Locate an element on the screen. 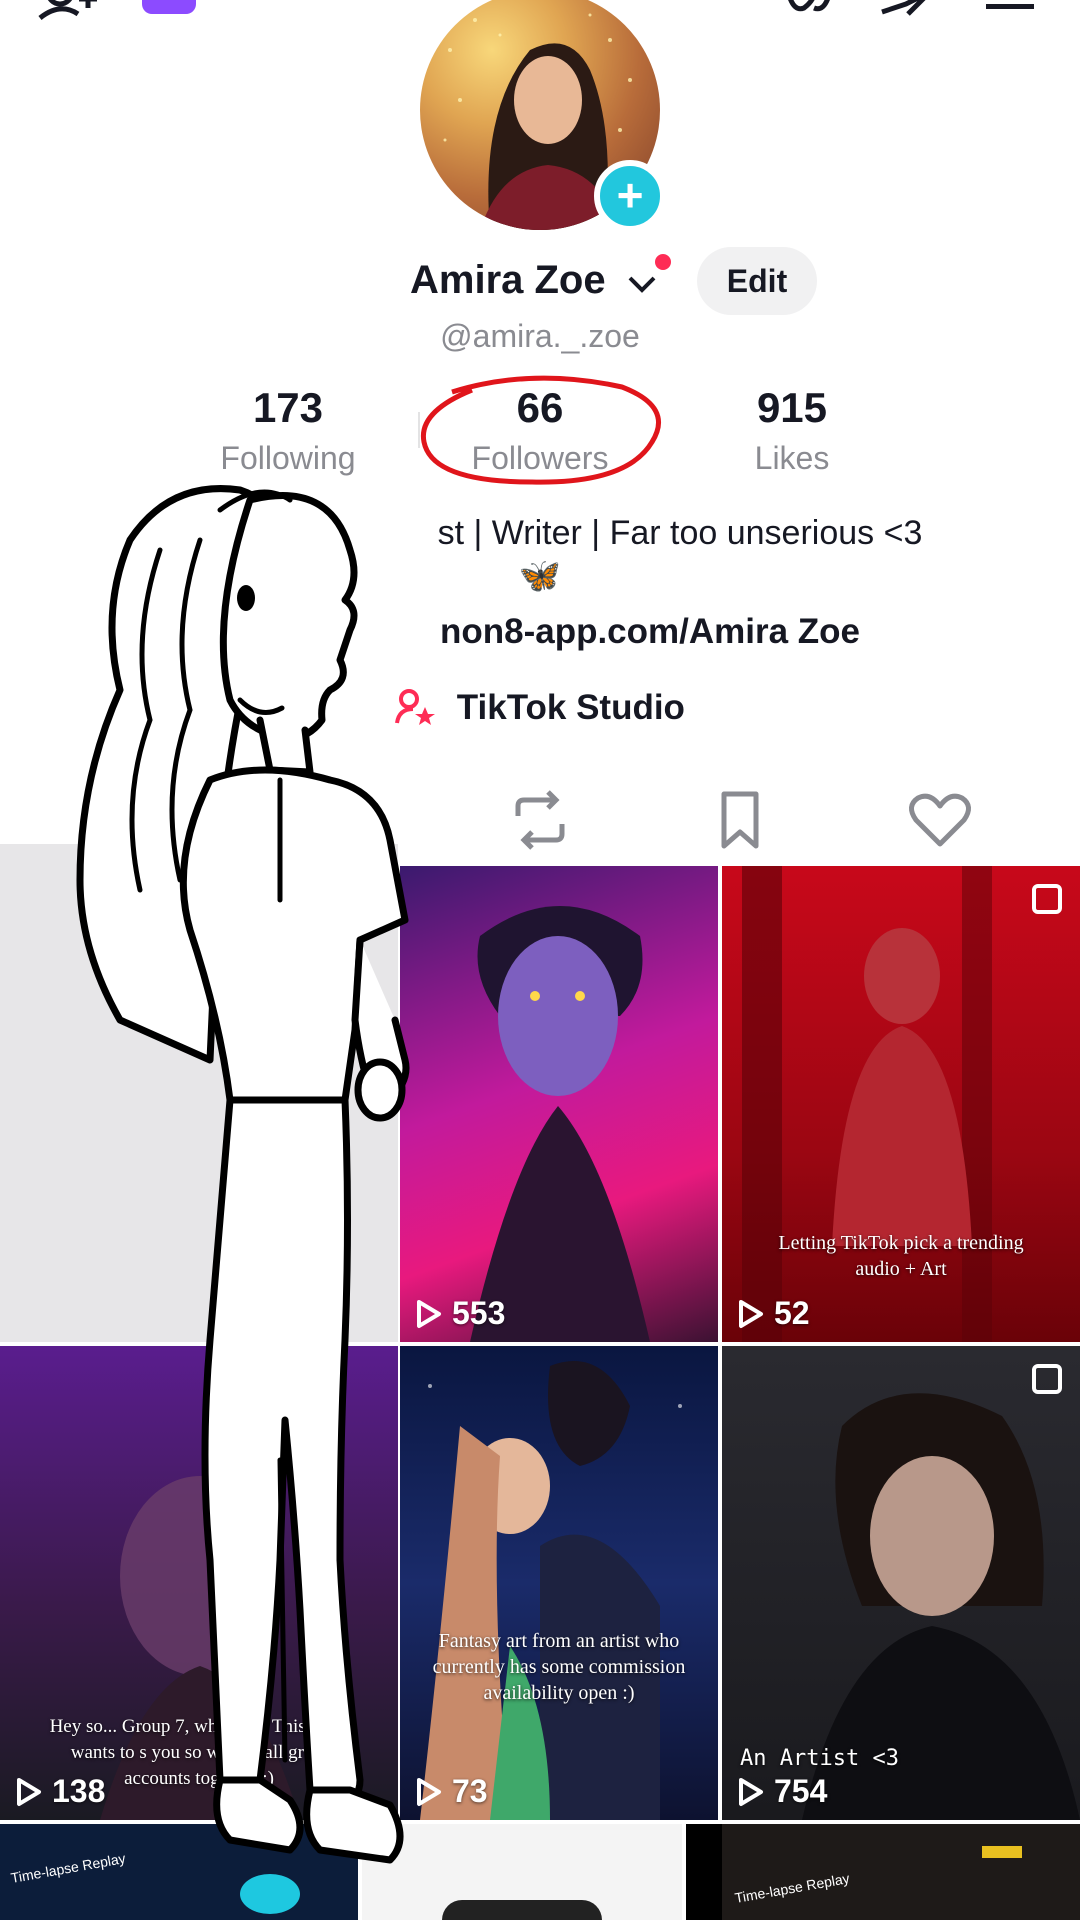 The width and height of the screenshot is (1080, 1920). video-thumbnail is located at coordinates (704, 1872).